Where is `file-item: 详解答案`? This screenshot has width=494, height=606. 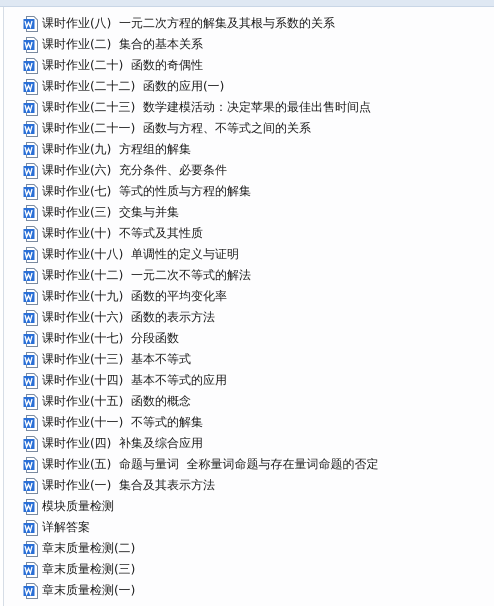 file-item: 详解答案 is located at coordinates (258, 527).